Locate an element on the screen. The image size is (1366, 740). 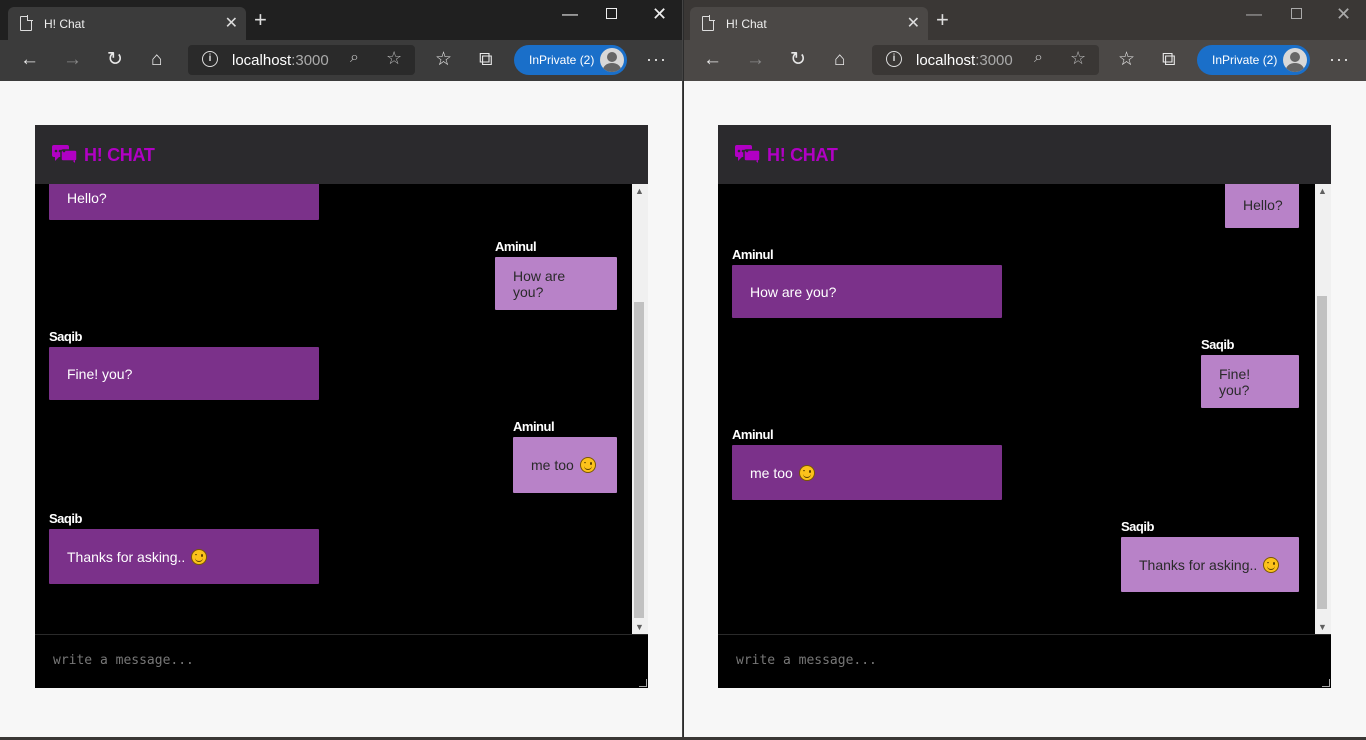
message-text: Hello? is located at coordinates (1263, 205).